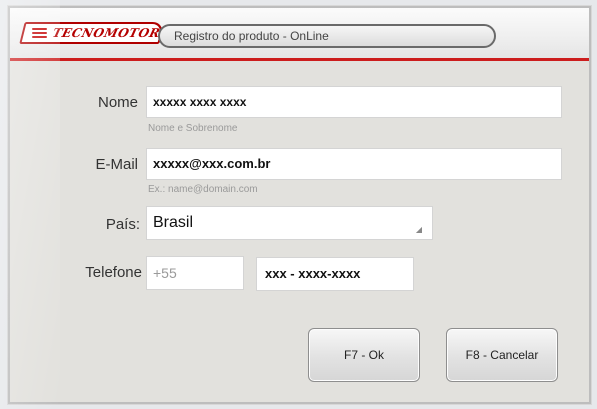  What do you see at coordinates (327, 36) in the screenshot?
I see `window-title: Registro do produto - OnLine` at bounding box center [327, 36].